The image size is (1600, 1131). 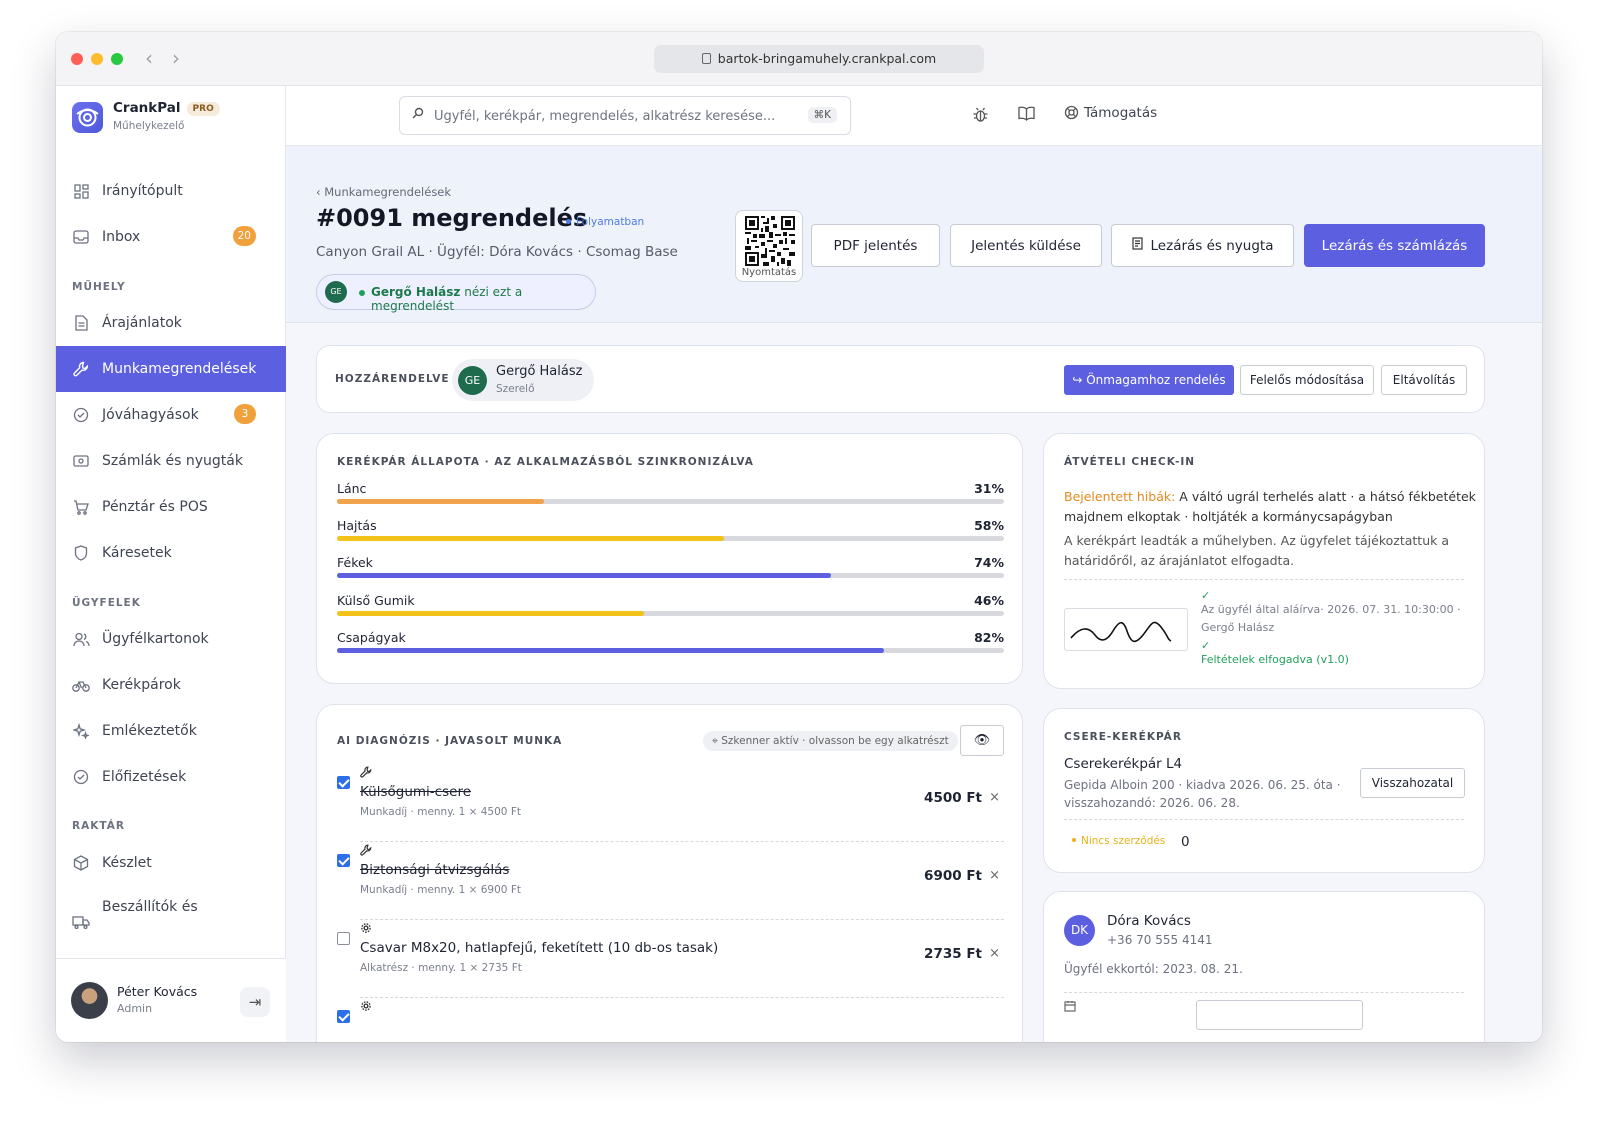 I want to click on sidebar-item-quotes: Árajánlatok, so click(x=171, y=323).